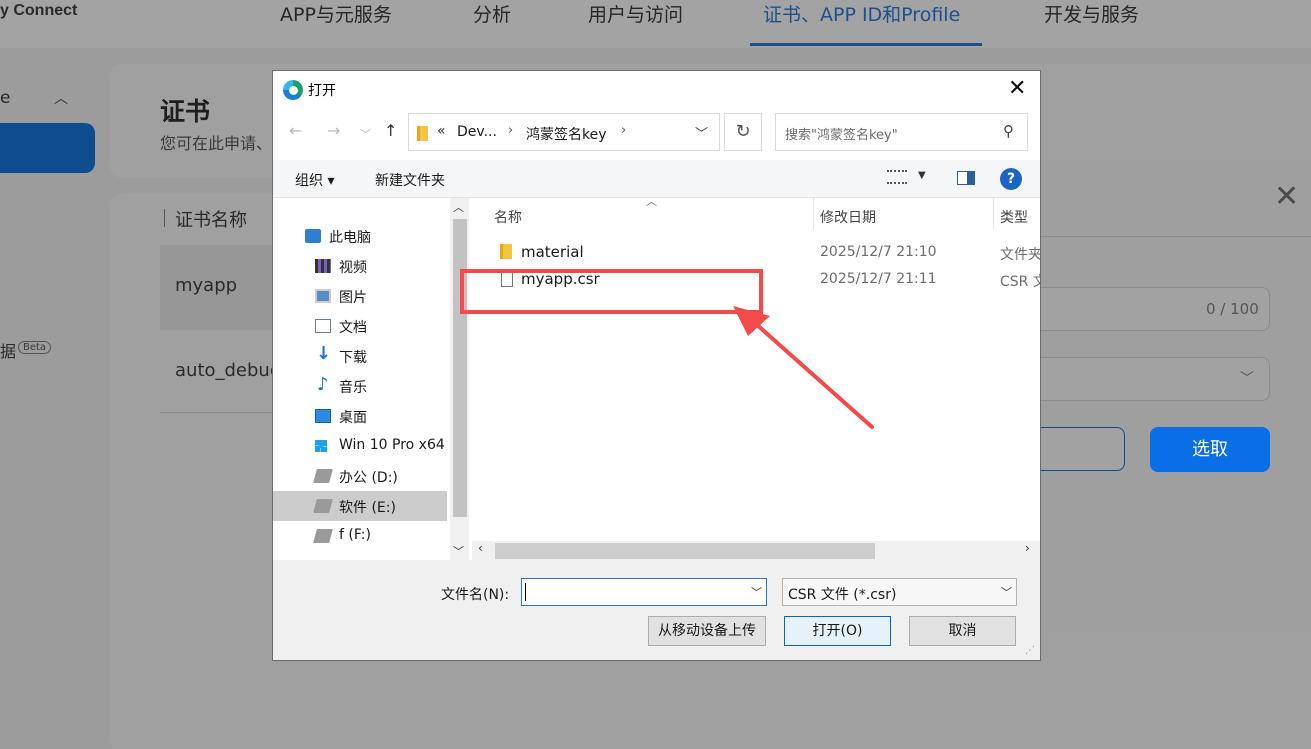 This screenshot has width=1311, height=749. I want to click on file-row-date: 2025/12/7 21:10, so click(878, 252).